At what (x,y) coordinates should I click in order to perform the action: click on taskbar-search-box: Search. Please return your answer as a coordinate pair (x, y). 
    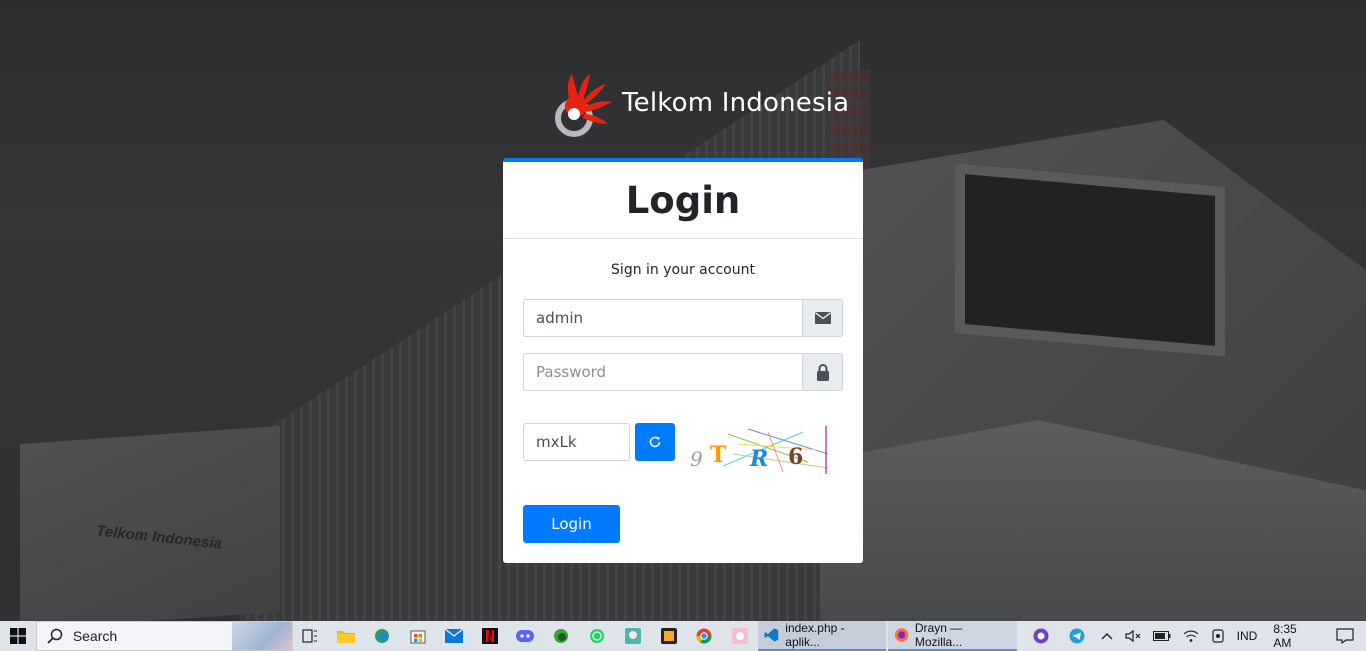
    Looking at the image, I should click on (164, 636).